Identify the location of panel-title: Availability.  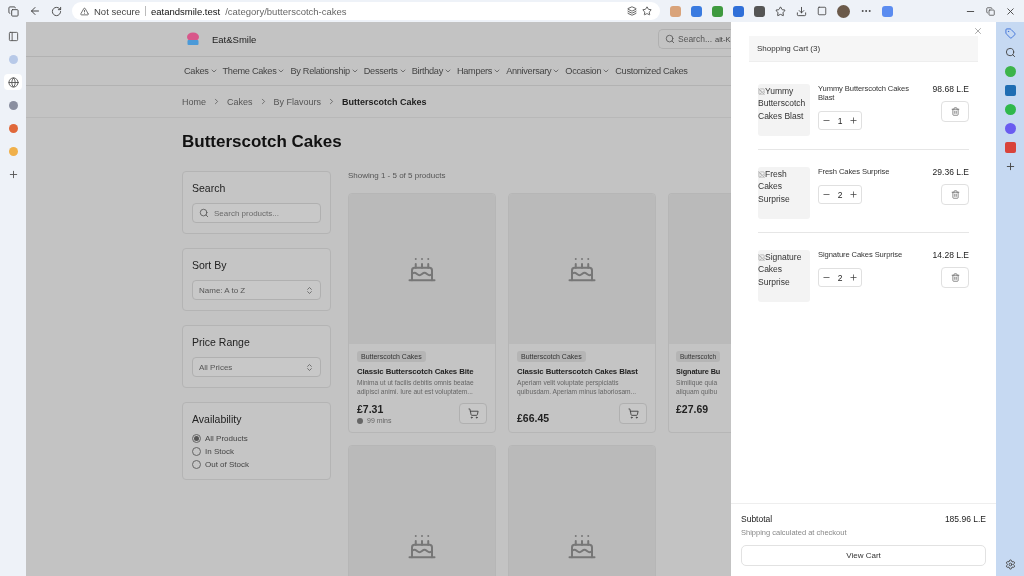
(217, 419).